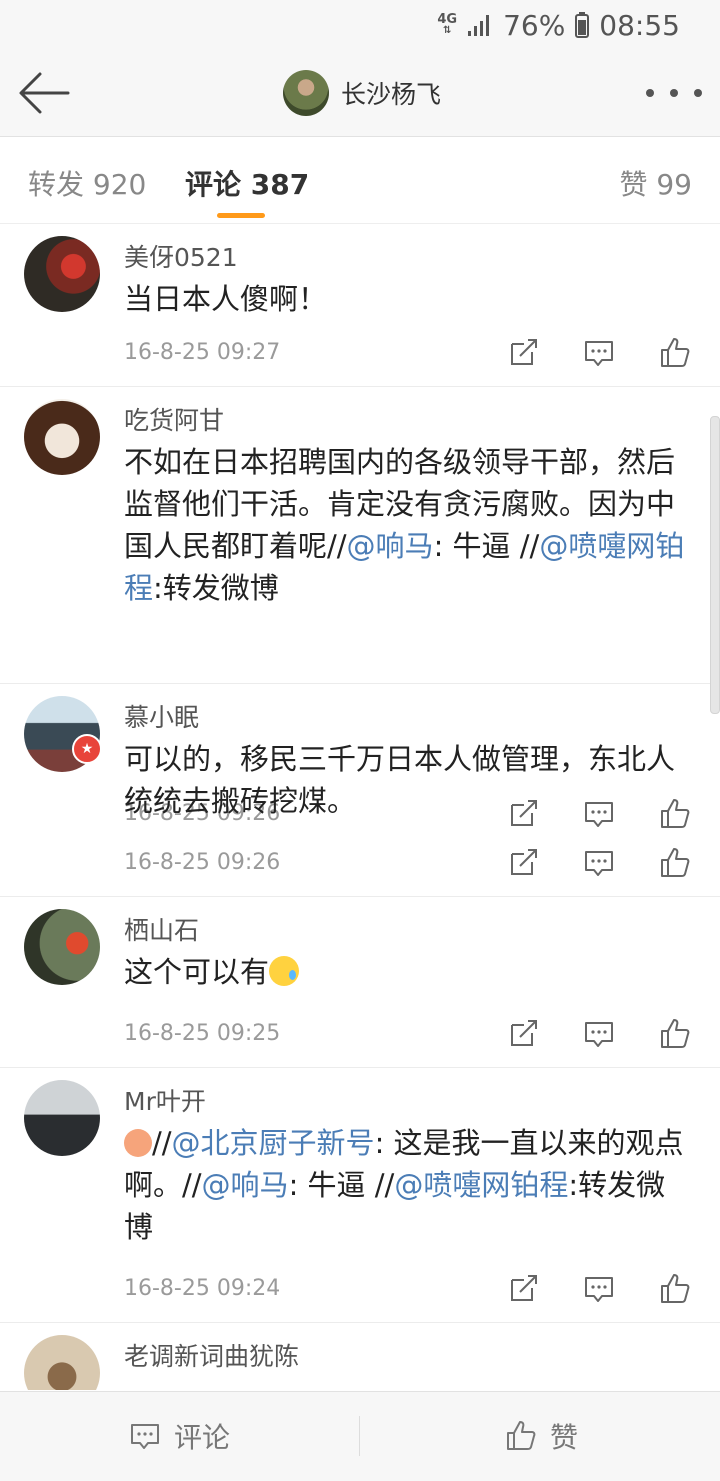  I want to click on bottom-like-label: 赞, so click(564, 1437).